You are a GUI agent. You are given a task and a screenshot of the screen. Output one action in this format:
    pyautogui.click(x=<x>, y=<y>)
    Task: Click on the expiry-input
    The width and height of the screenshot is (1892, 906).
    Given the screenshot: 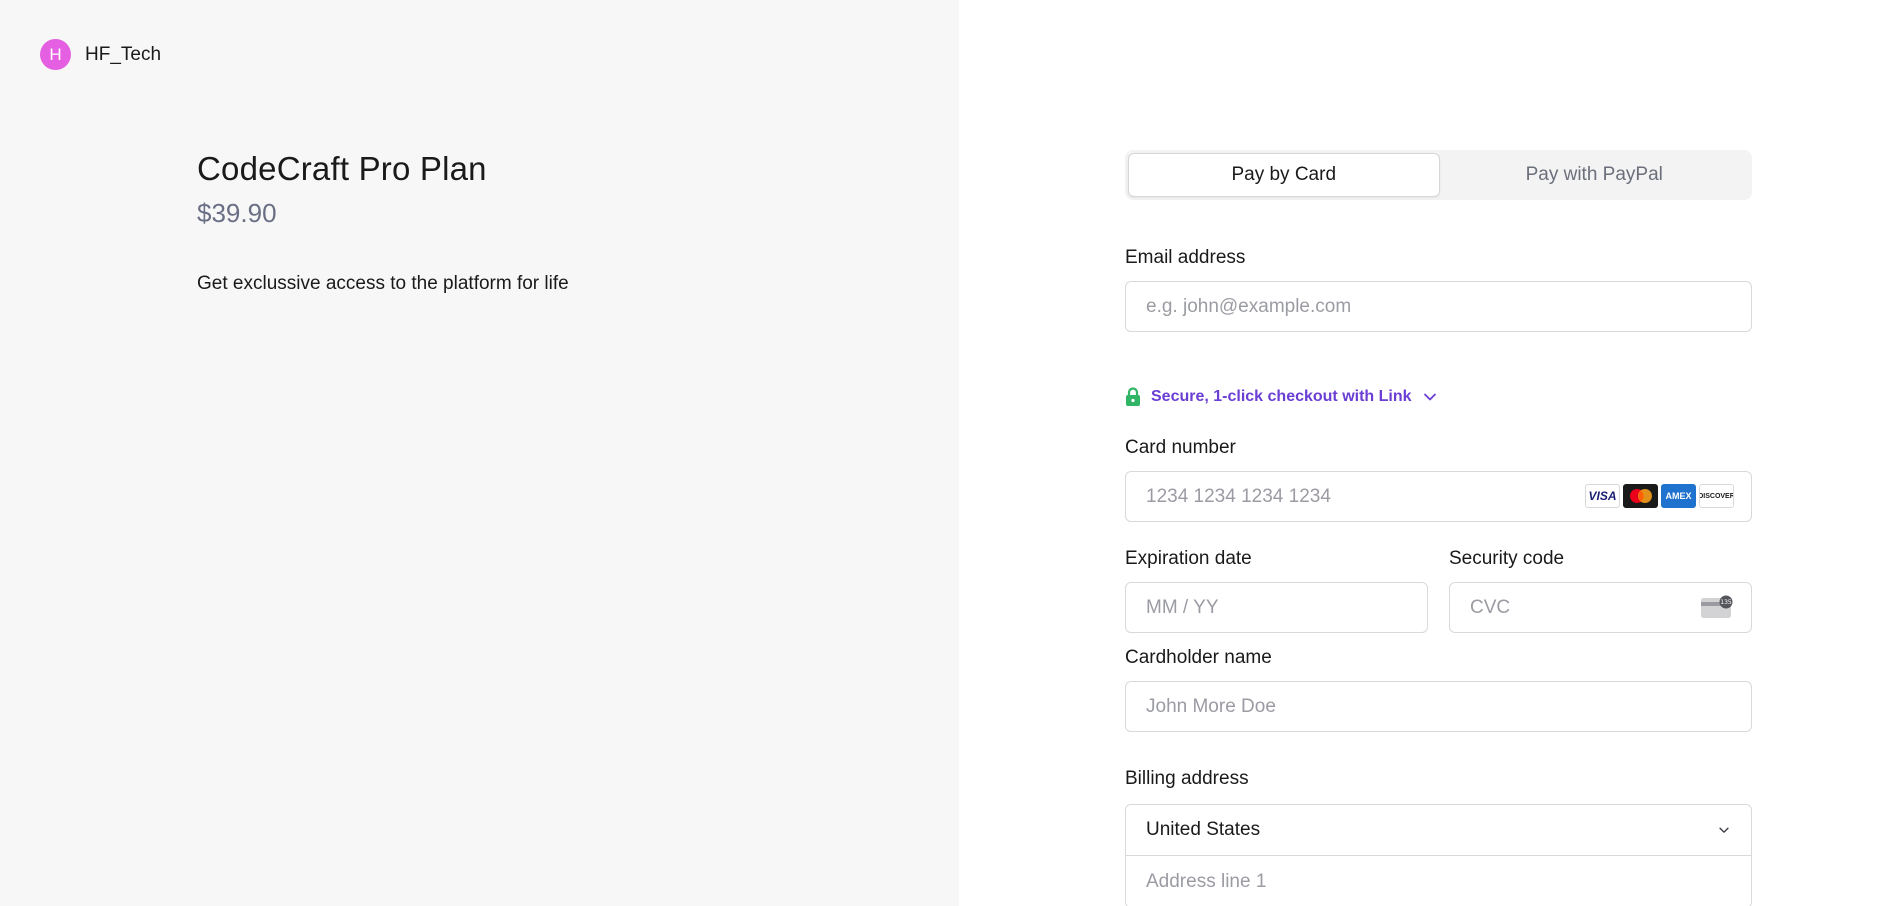 What is the action you would take?
    pyautogui.click(x=1276, y=607)
    